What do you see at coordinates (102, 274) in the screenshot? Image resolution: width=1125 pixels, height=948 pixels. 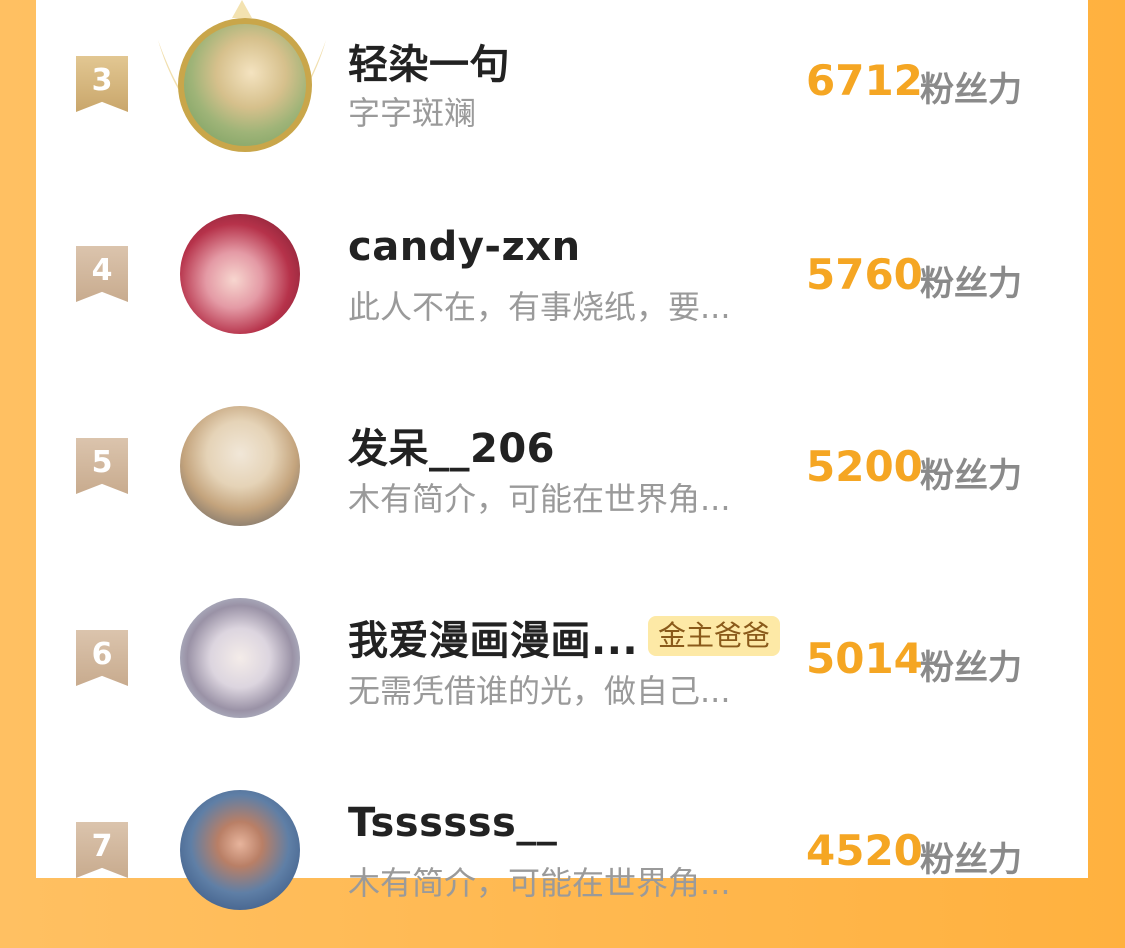 I see `rank-badge: 4` at bounding box center [102, 274].